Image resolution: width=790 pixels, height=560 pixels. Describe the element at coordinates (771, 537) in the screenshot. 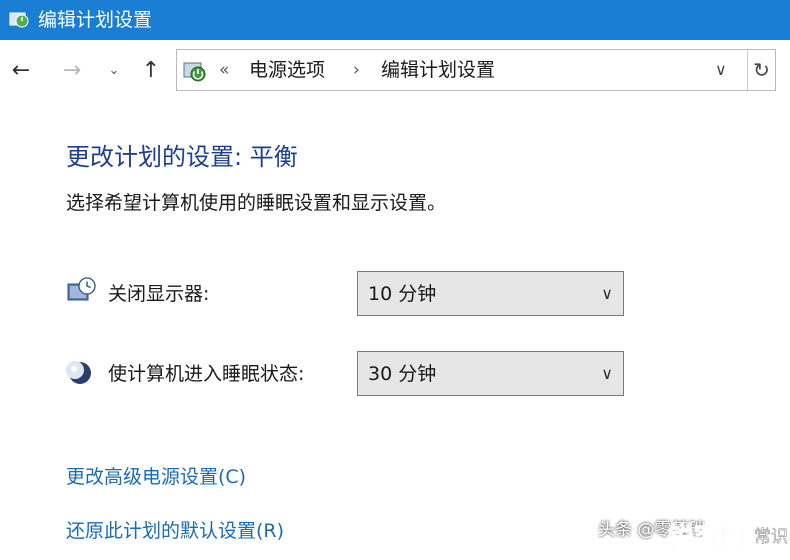

I see `svg-text: 常识` at that location.